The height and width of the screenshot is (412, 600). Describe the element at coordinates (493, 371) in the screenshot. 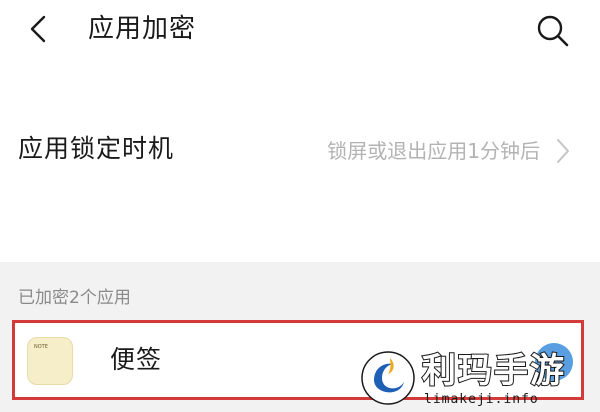

I see `watermark-title: 利玛手游` at that location.